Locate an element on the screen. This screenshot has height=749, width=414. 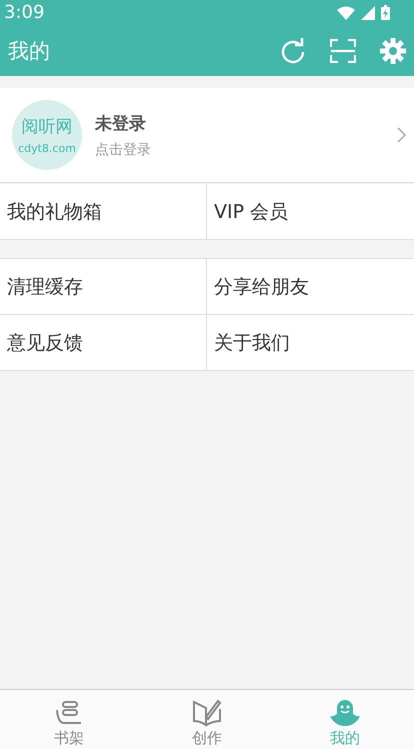
menu-item: 意见反馈 is located at coordinates (103, 343).